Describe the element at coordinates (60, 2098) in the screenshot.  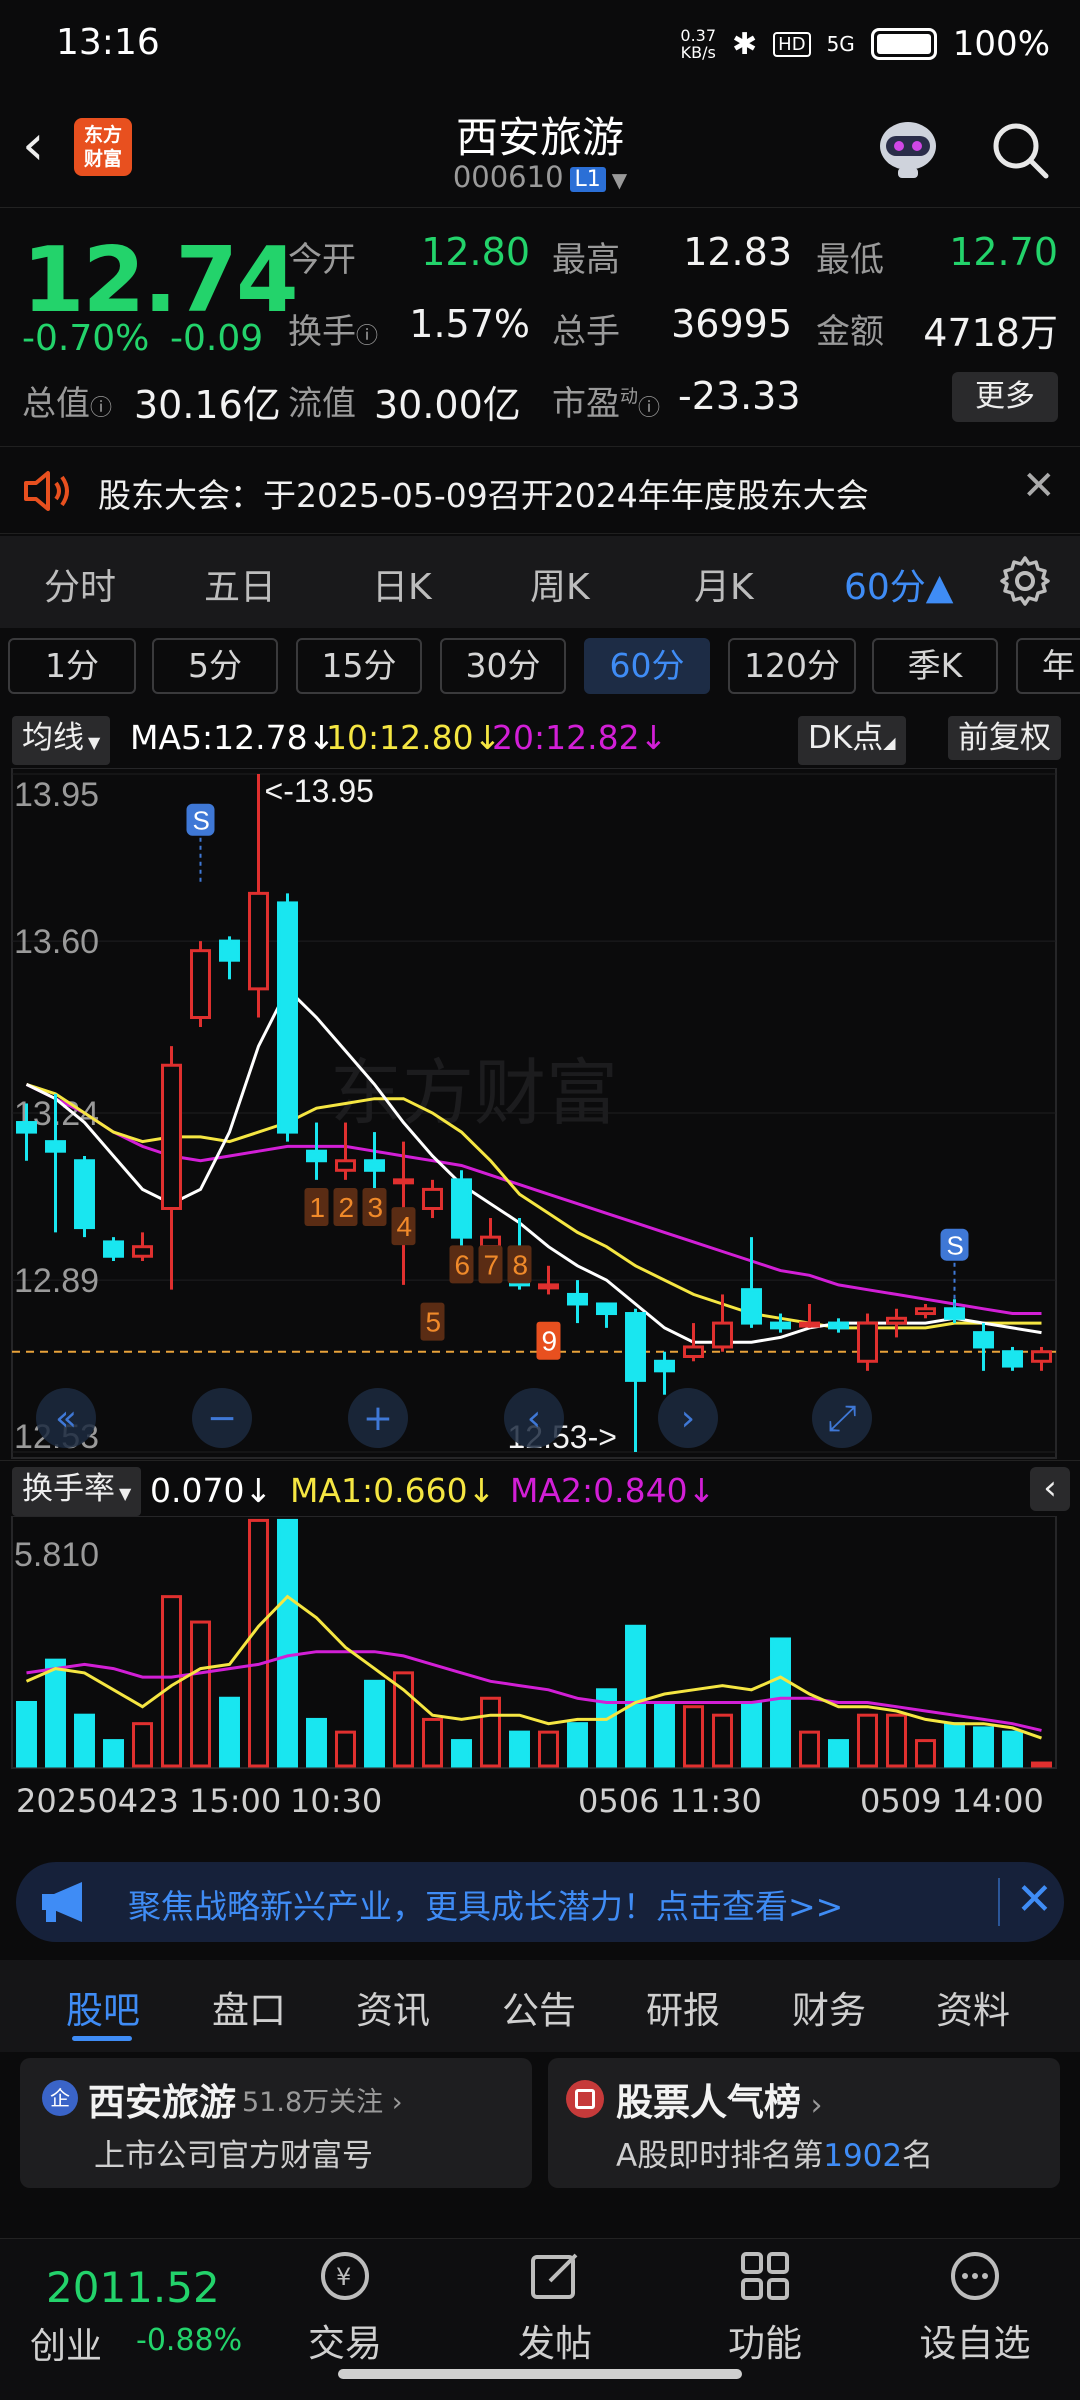
I see `enterprise-icon: 企` at that location.